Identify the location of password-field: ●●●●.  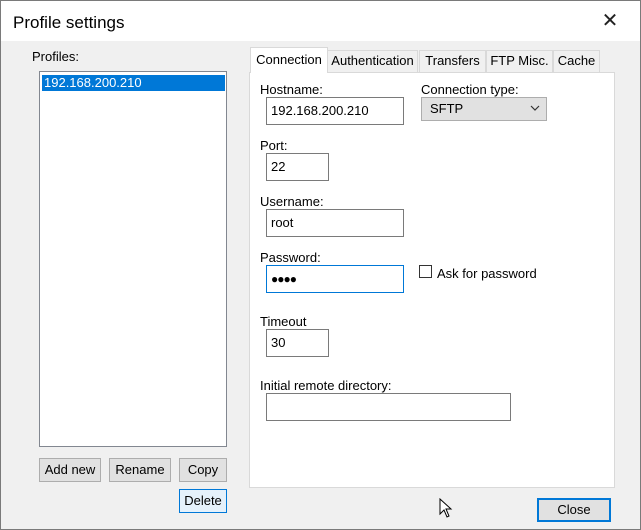
(335, 279).